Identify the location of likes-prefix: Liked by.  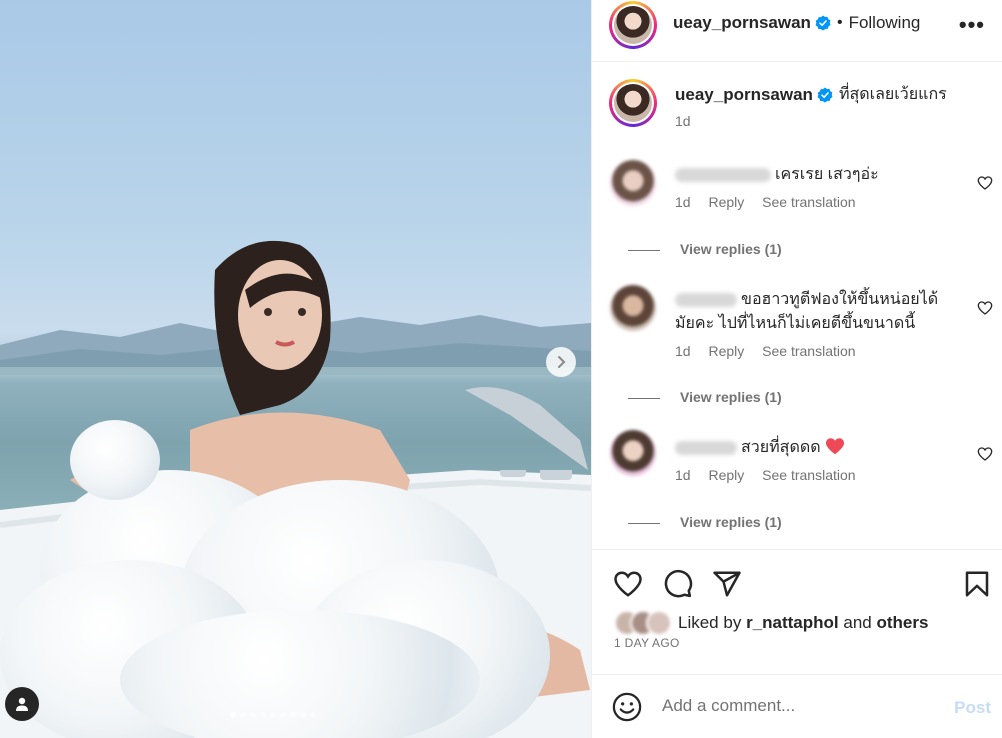
(710, 622).